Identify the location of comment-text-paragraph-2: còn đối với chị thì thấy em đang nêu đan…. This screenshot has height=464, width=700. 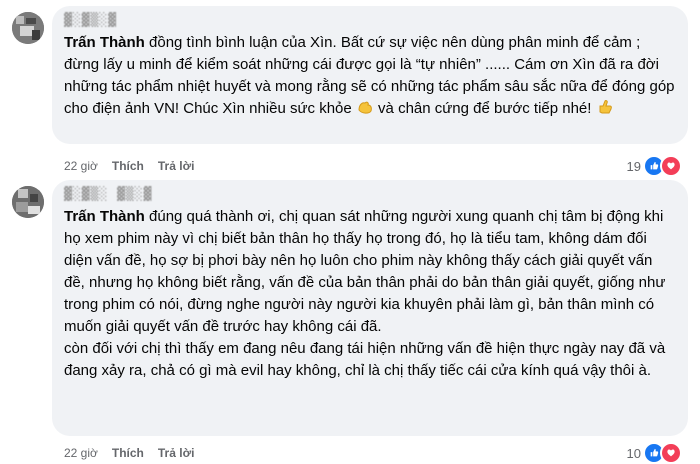
(365, 359).